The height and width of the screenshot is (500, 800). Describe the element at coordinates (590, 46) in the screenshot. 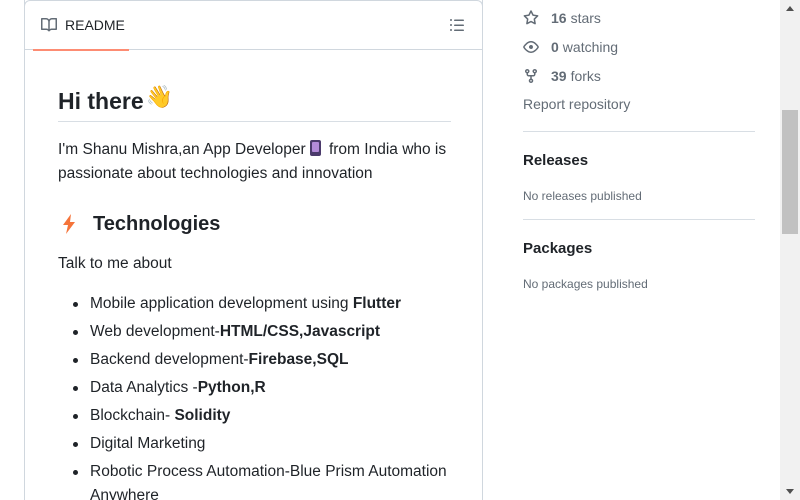

I see `watching-label: watching` at that location.